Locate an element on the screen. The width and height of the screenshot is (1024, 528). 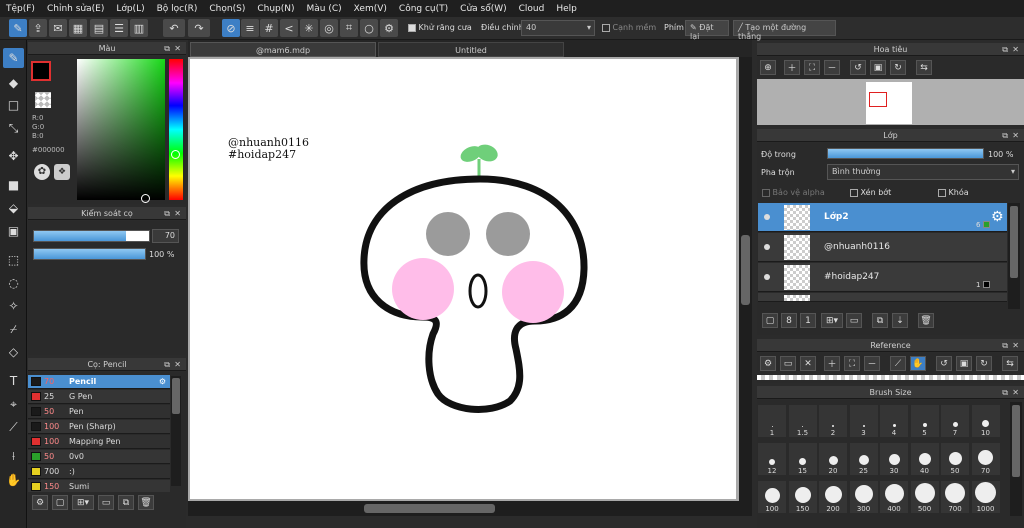
brush-tool-icon: ✎ is located at coordinates (13, 58).